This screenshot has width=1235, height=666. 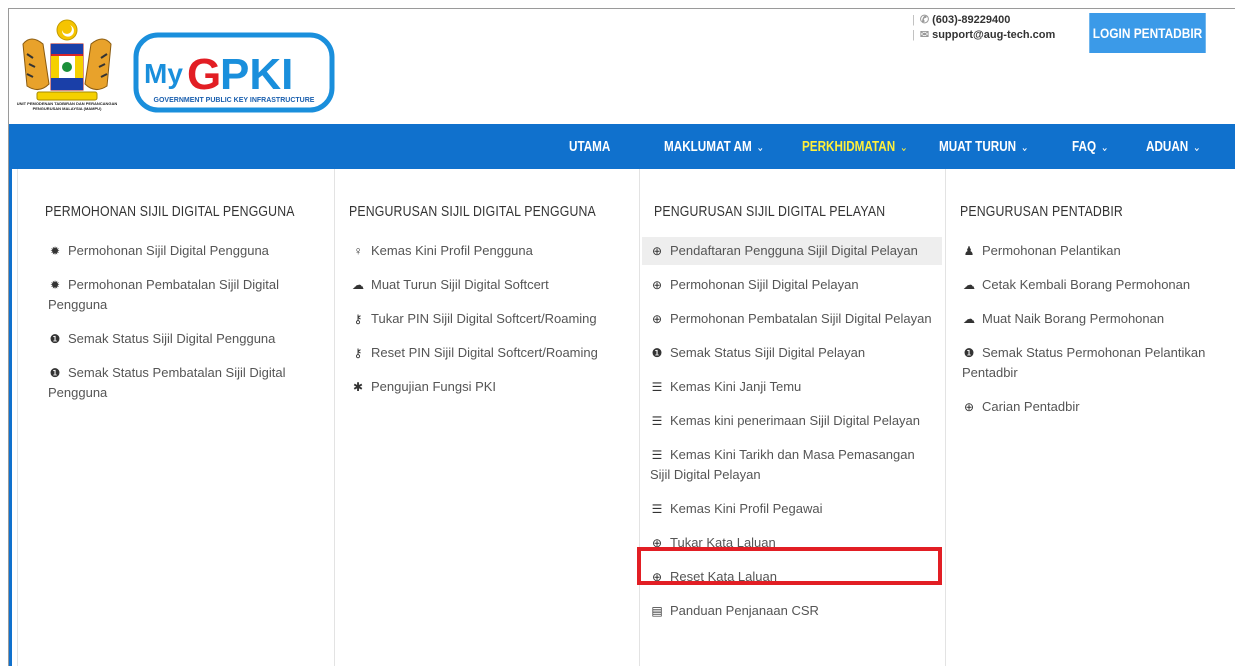 I want to click on menu-item-label: Carian Pentadbir, so click(x=1031, y=406).